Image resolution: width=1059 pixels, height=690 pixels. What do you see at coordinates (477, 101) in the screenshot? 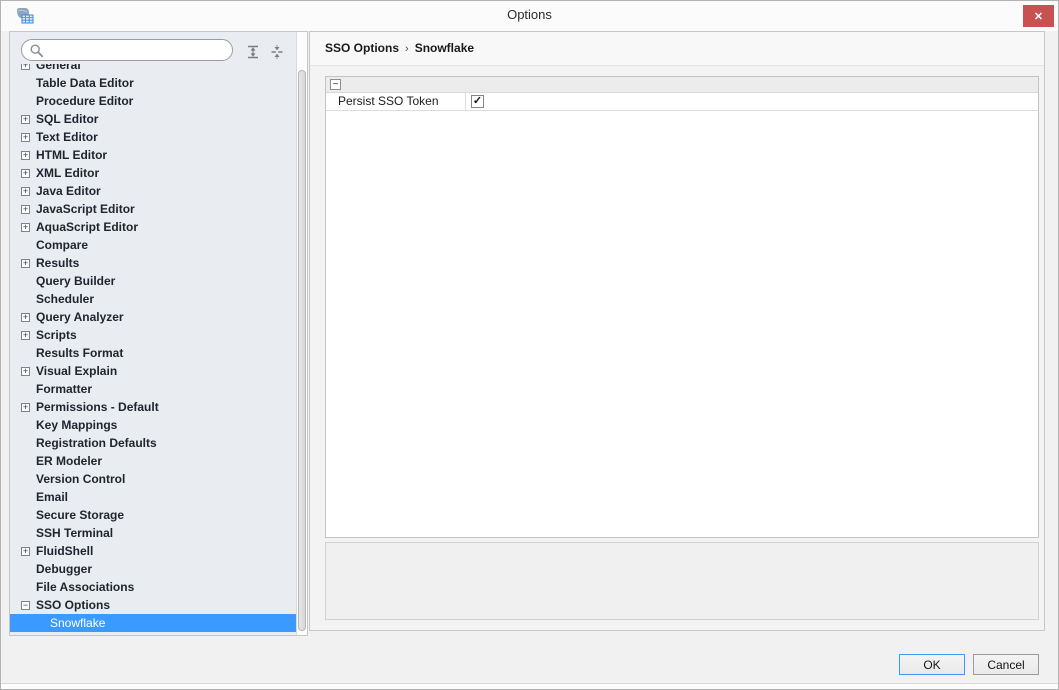
I see `persist-sso-token-checkbox: ✓` at bounding box center [477, 101].